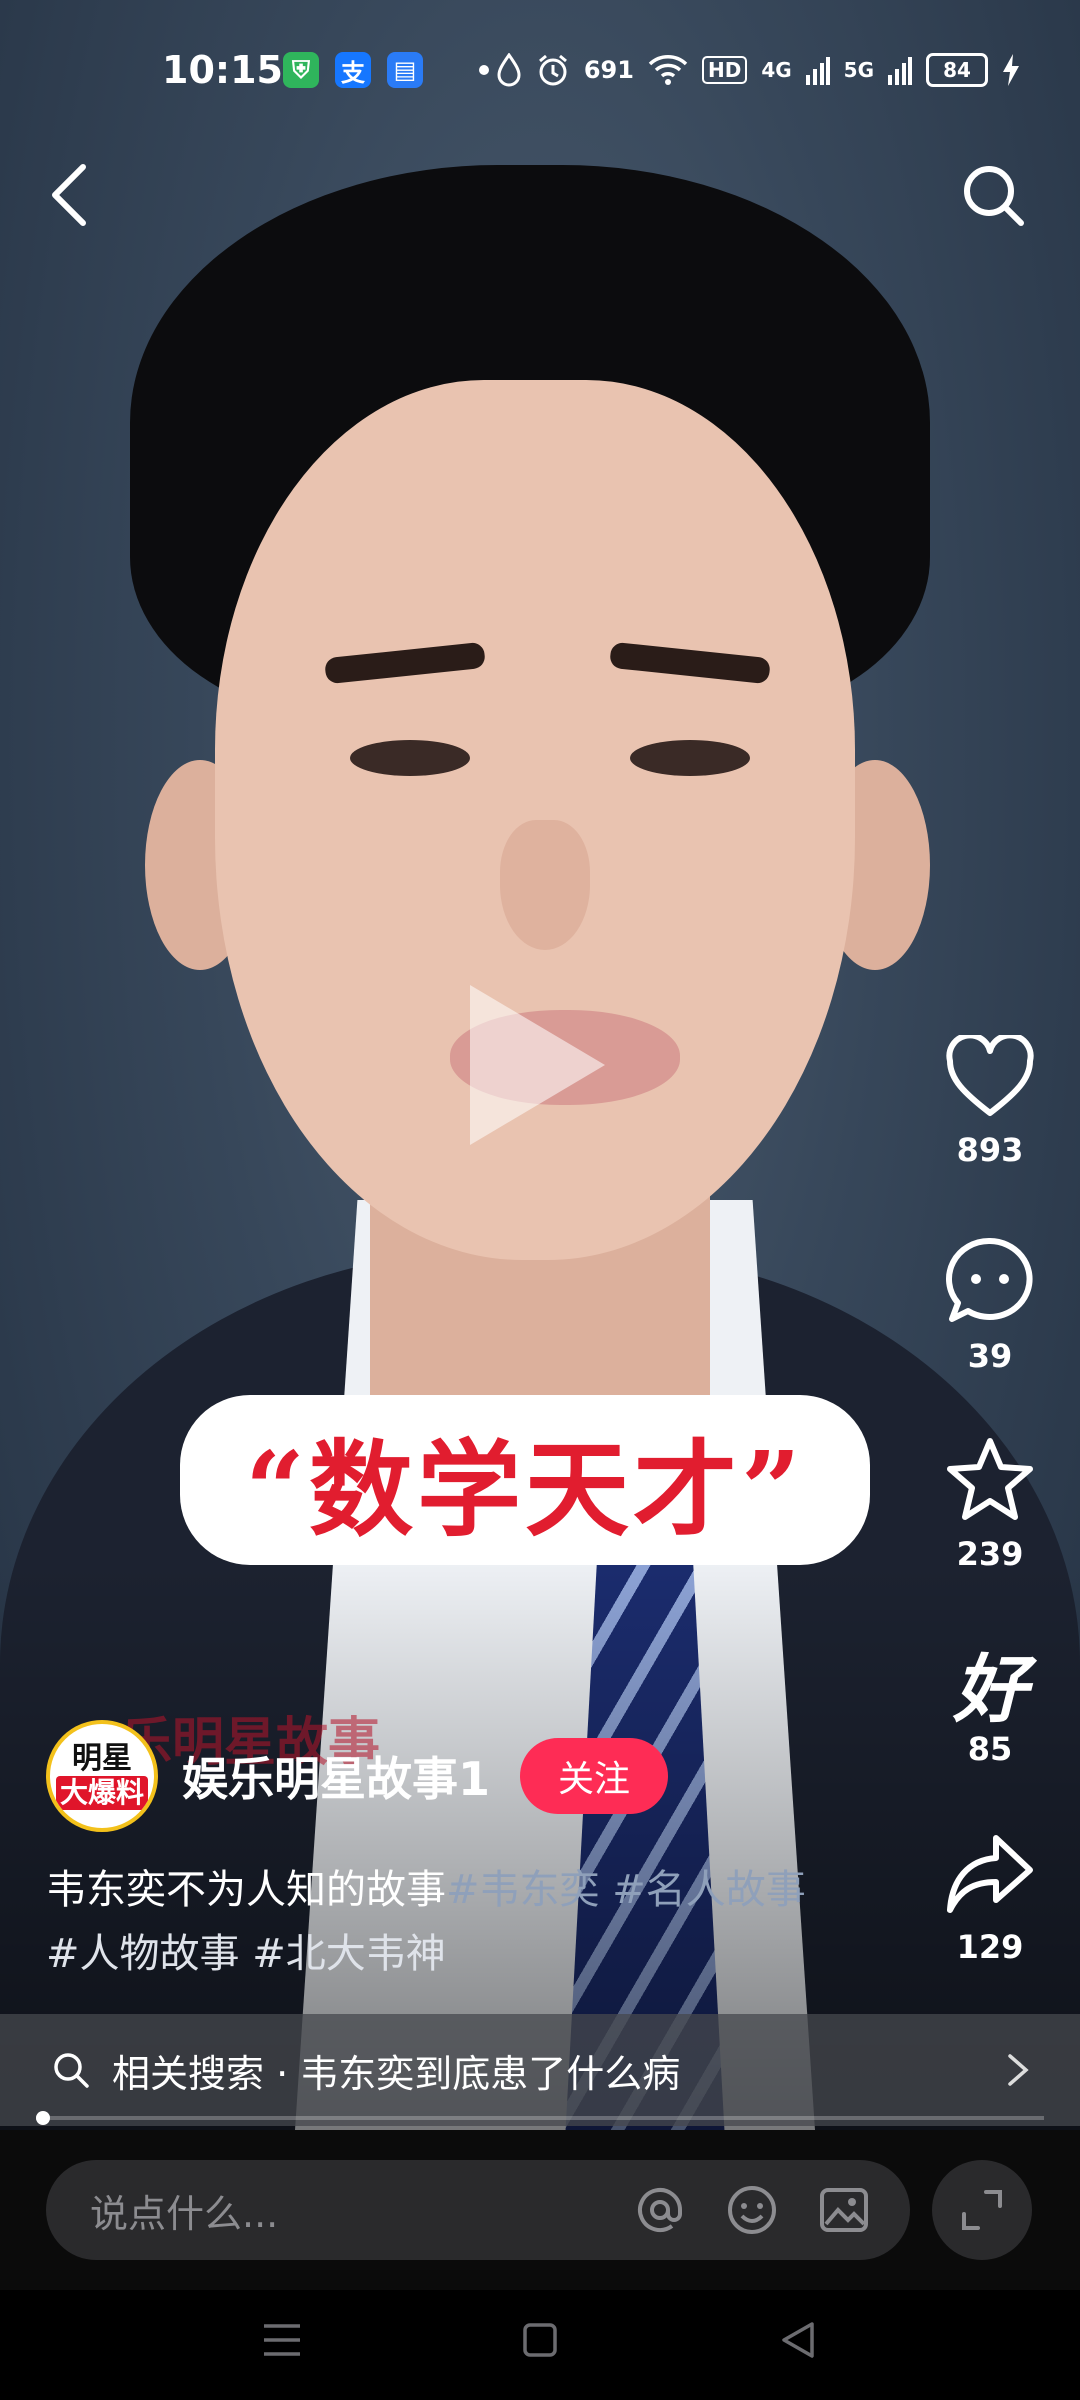 The height and width of the screenshot is (2400, 1080). What do you see at coordinates (43, 2118) in the screenshot?
I see `video-progress-handle` at bounding box center [43, 2118].